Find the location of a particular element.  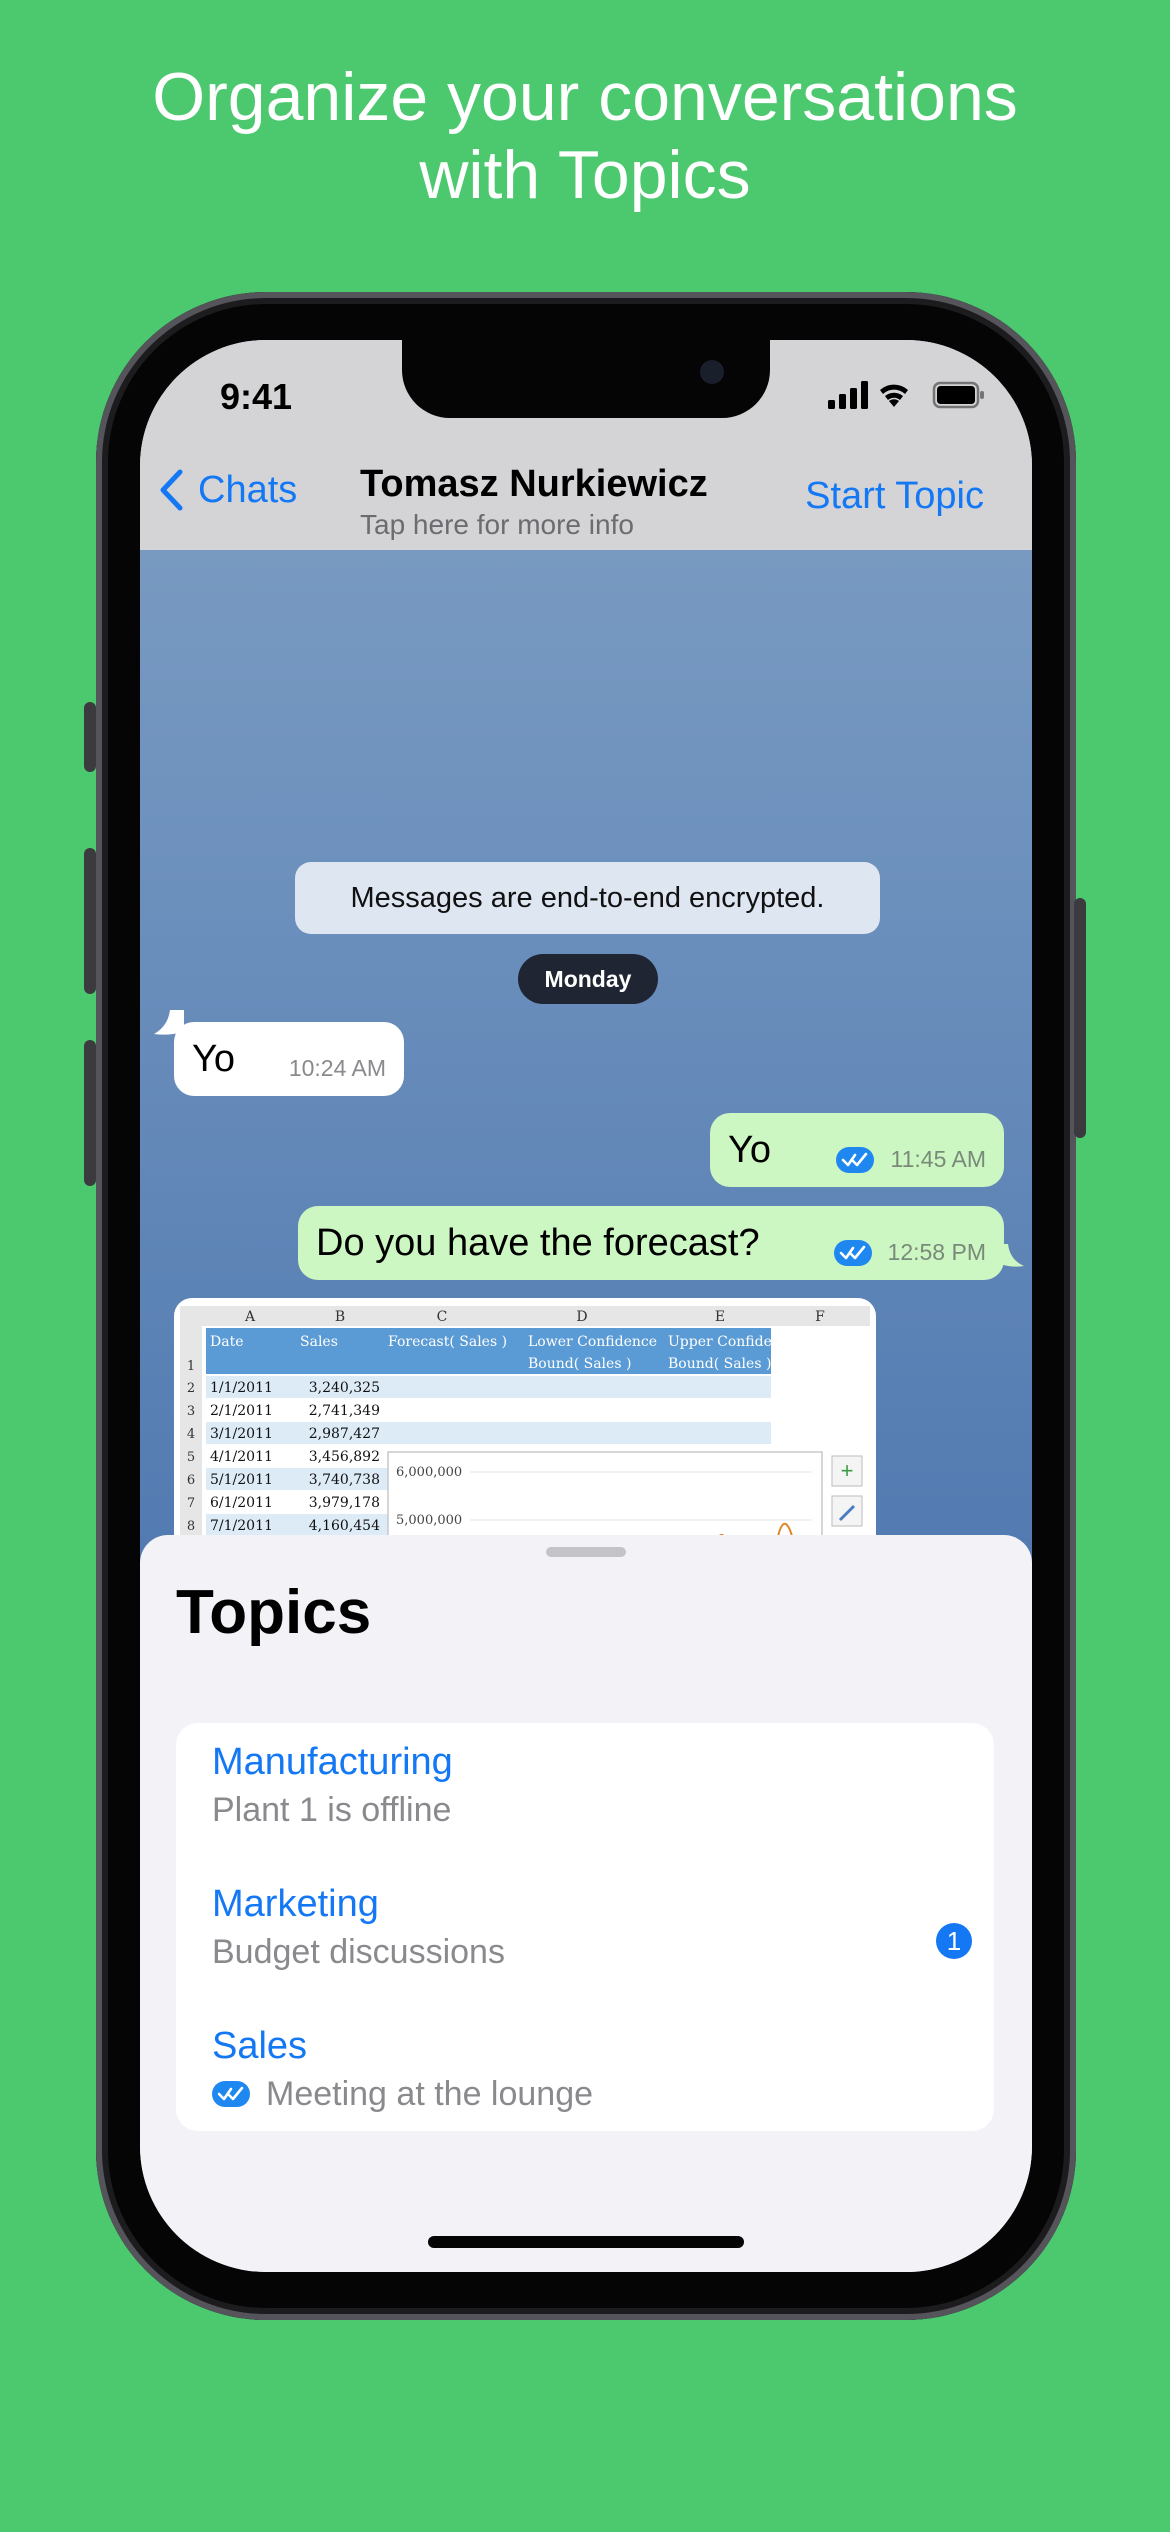

phone-volume-down-button is located at coordinates (90, 1113).